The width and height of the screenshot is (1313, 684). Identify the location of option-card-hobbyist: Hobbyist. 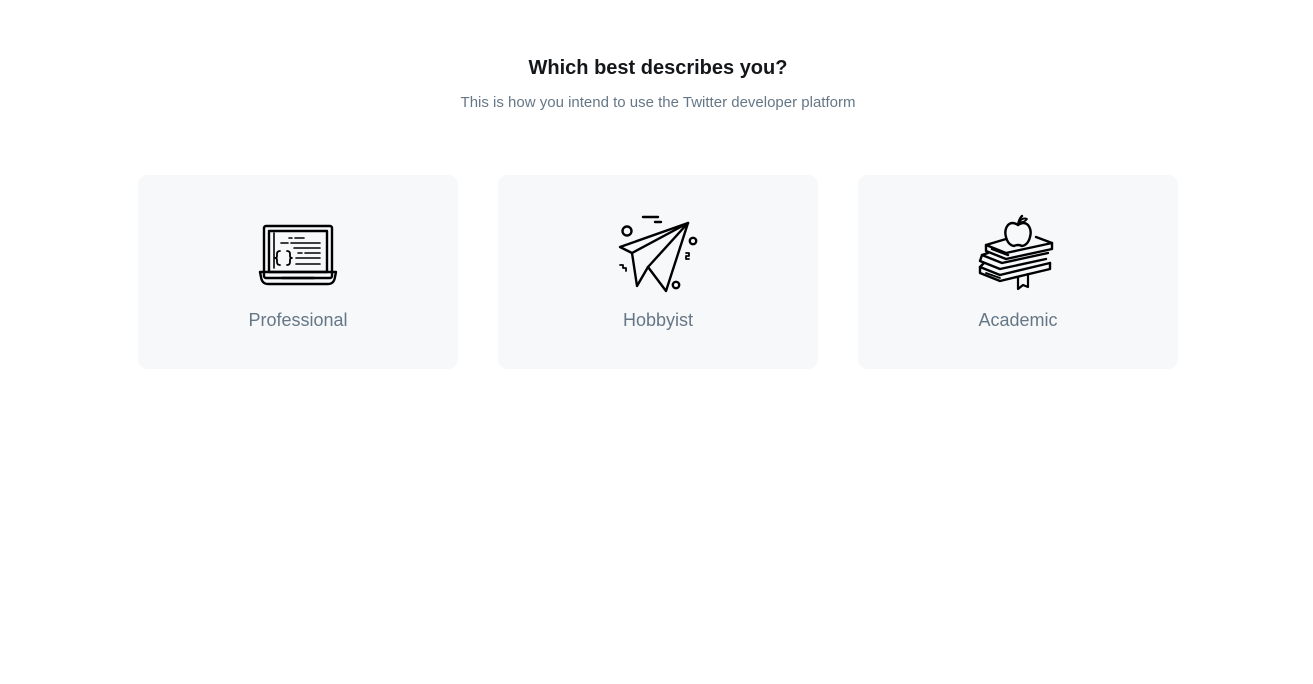
(658, 272).